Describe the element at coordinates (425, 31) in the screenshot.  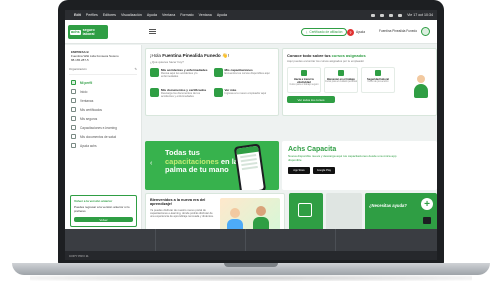
I see `user-avatar` at that location.